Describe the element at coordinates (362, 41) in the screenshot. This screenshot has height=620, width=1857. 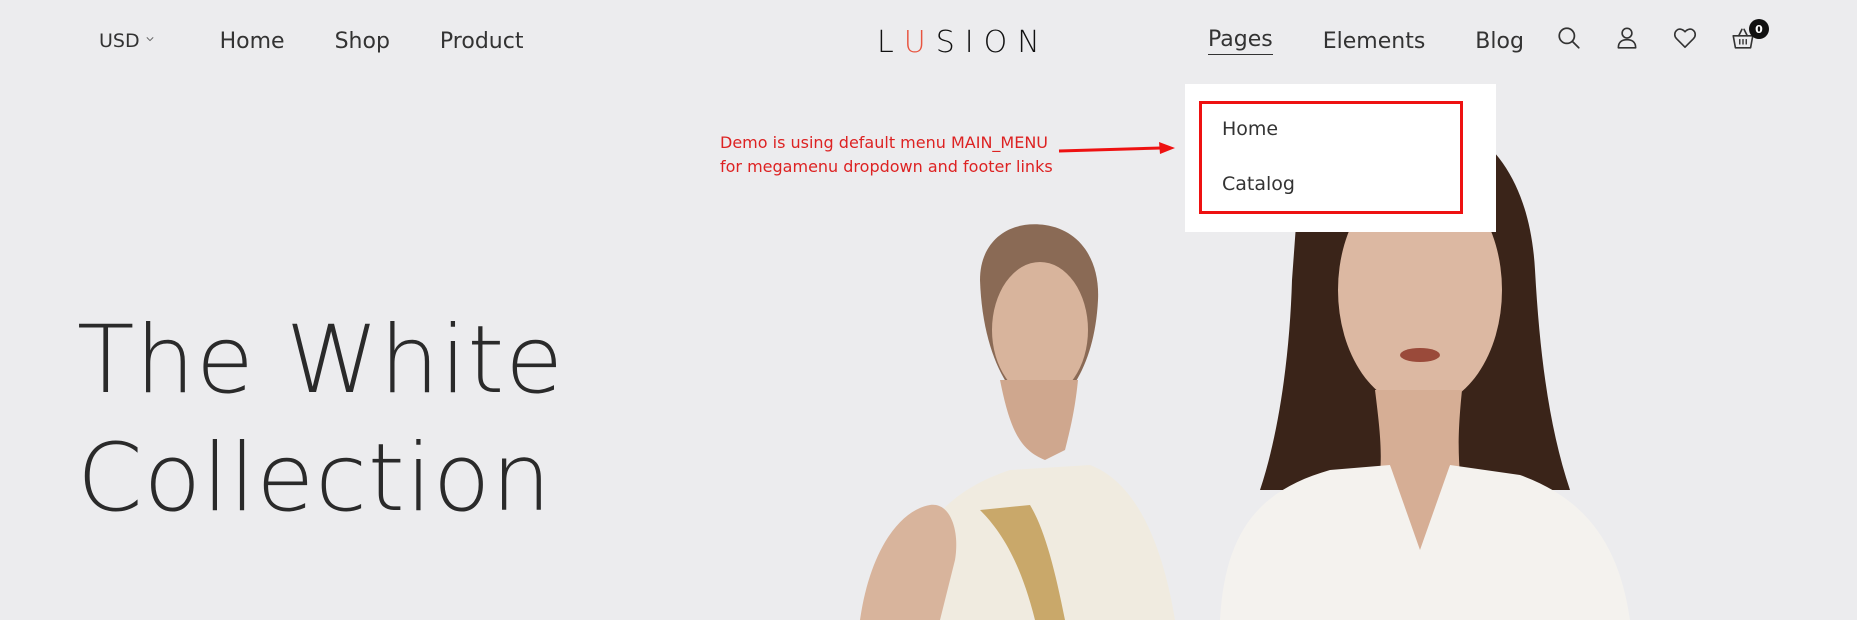
I see `nav-shop: Shop` at that location.